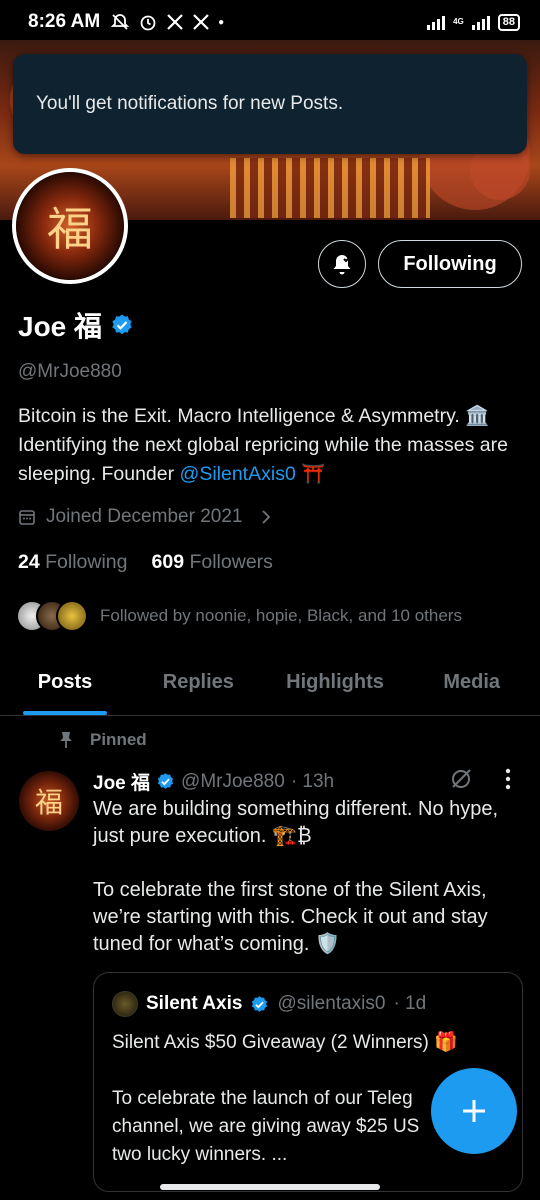  Describe the element at coordinates (270, 22) in the screenshot. I see `status-bar: 8:26 AM ● 4G 88` at that location.